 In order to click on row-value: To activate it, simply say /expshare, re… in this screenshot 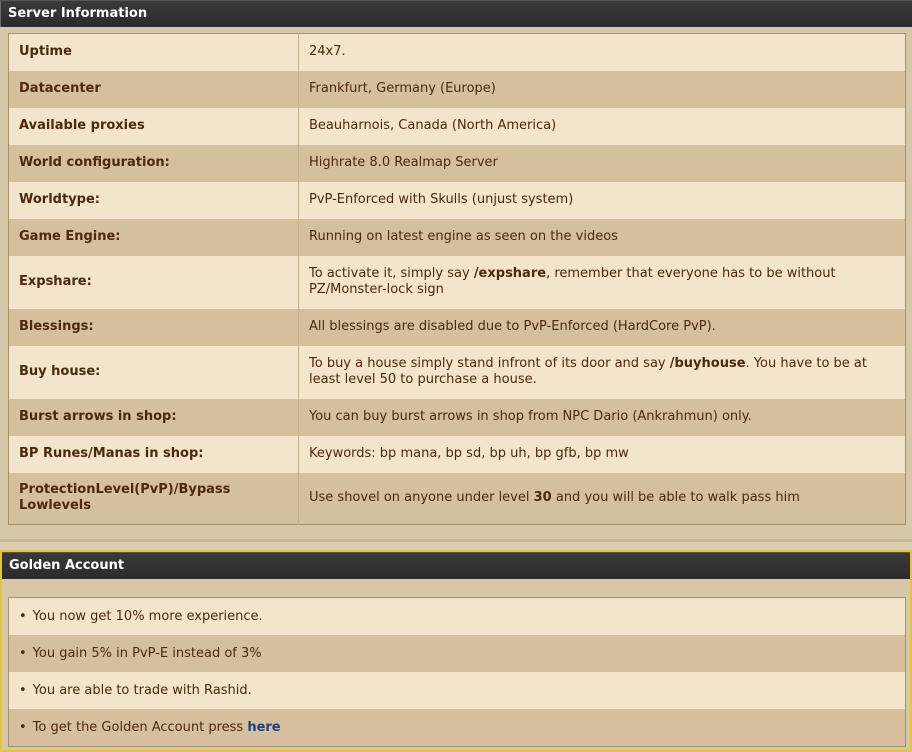, I will do `click(602, 282)`.